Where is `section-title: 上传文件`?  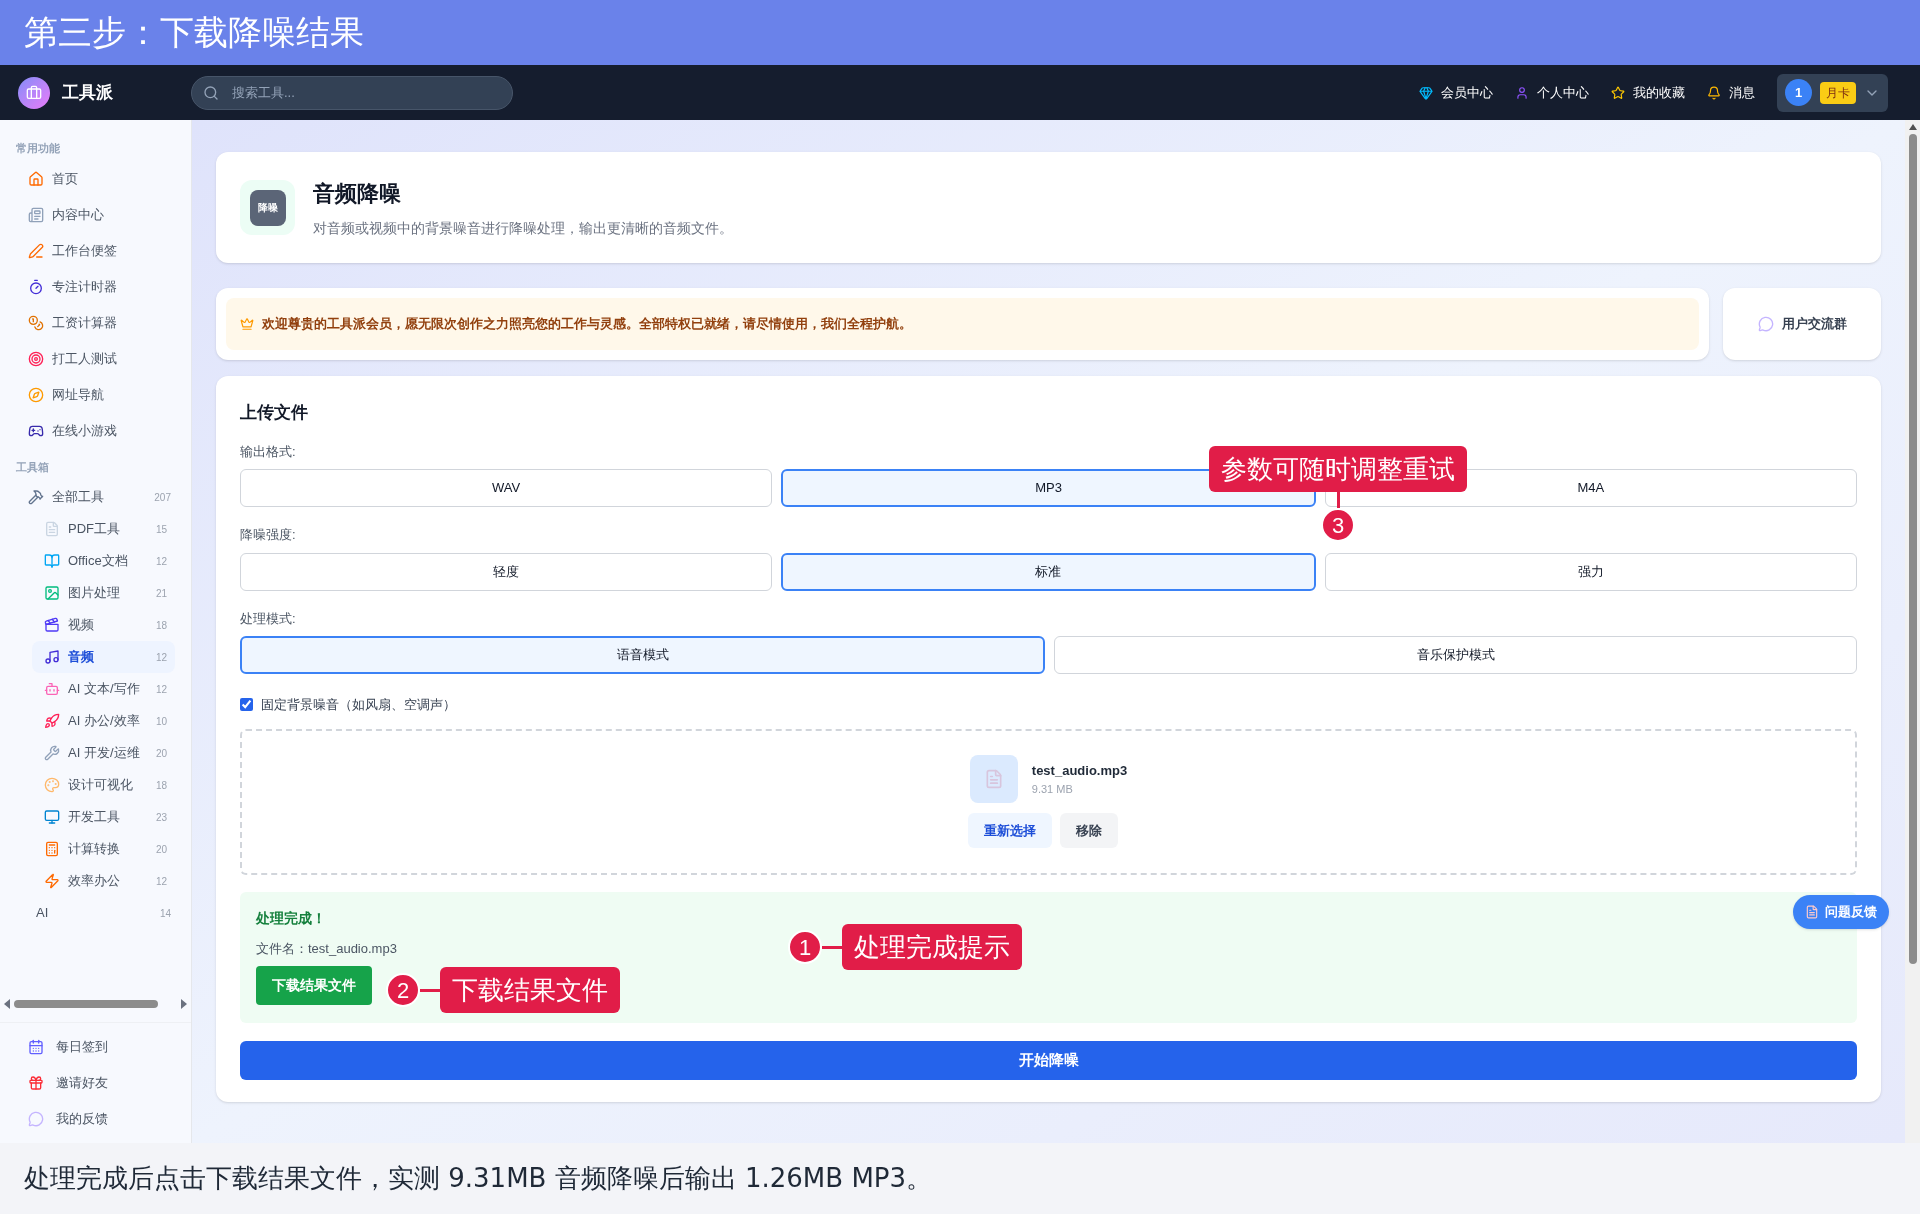
section-title: 上传文件 is located at coordinates (274, 413).